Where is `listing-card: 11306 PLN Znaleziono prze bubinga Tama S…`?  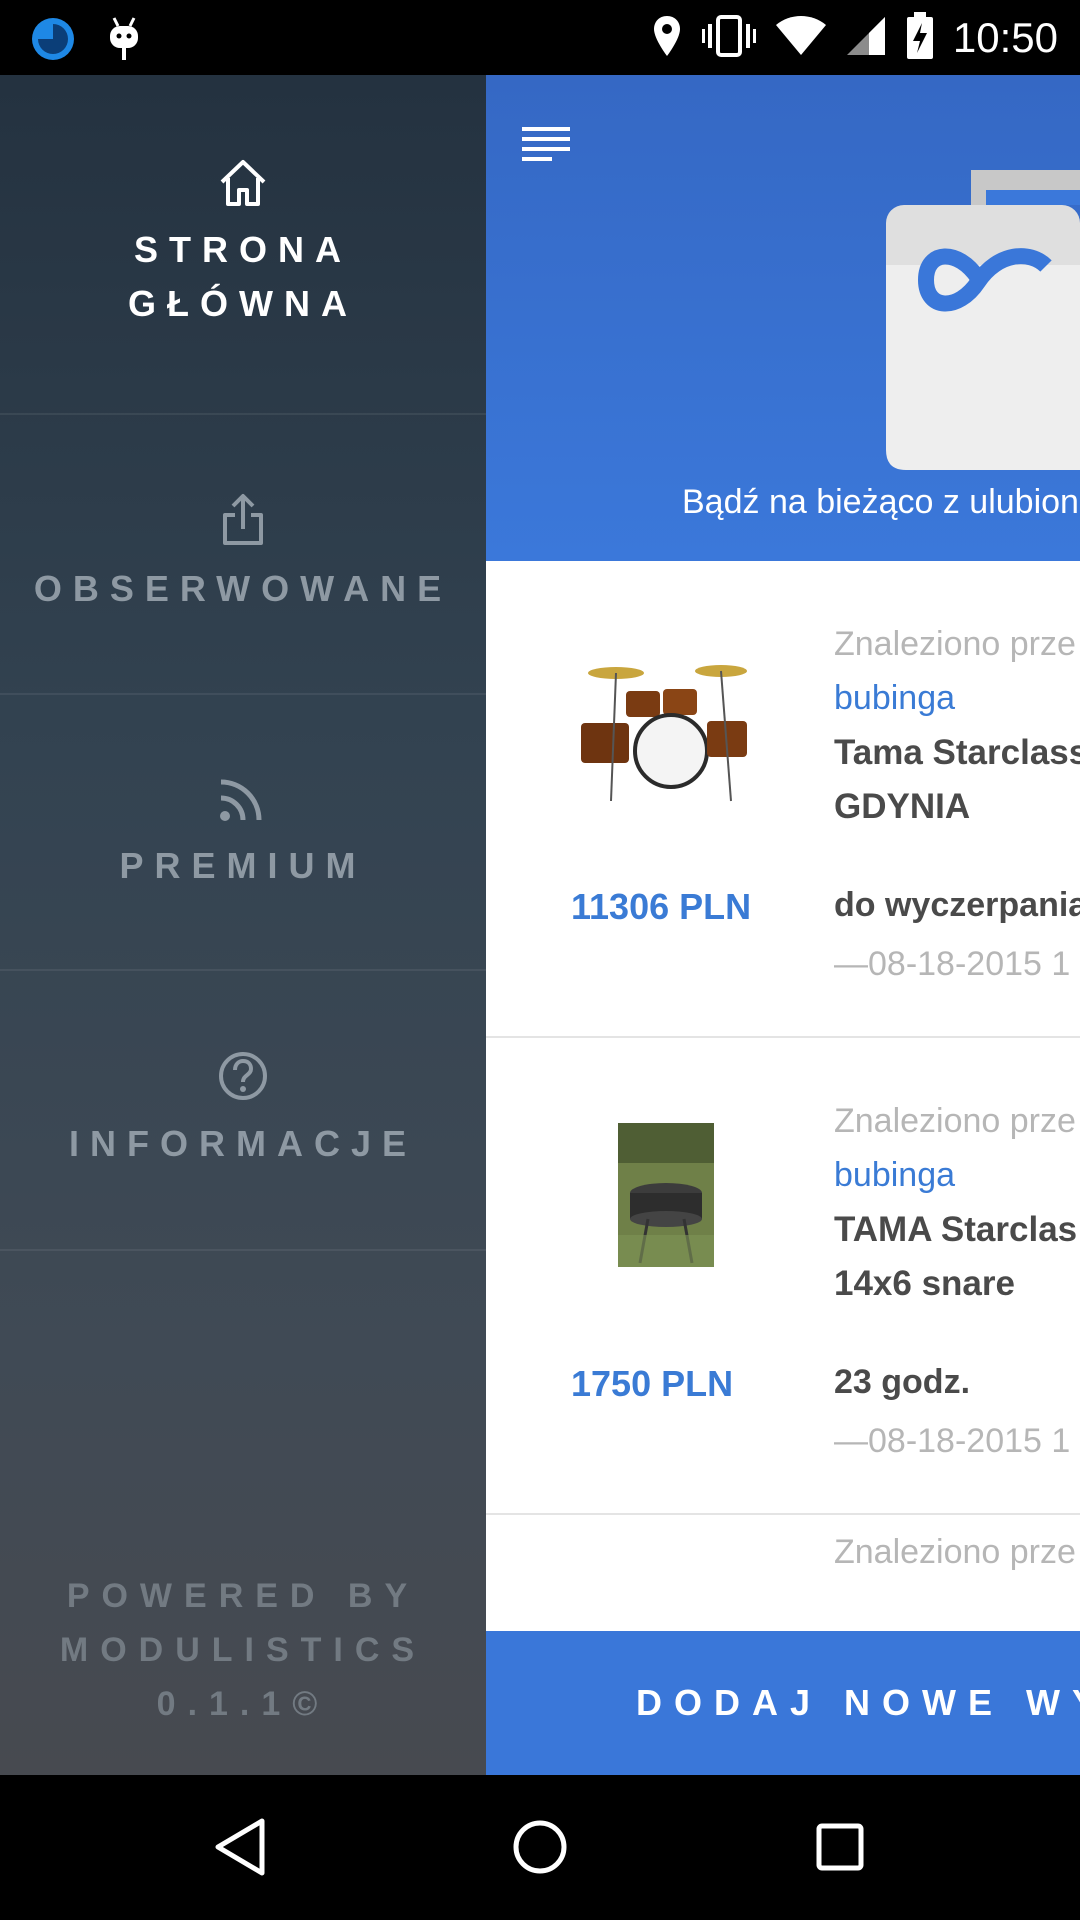 listing-card: 11306 PLN Znaleziono prze bubinga Tama S… is located at coordinates (783, 799).